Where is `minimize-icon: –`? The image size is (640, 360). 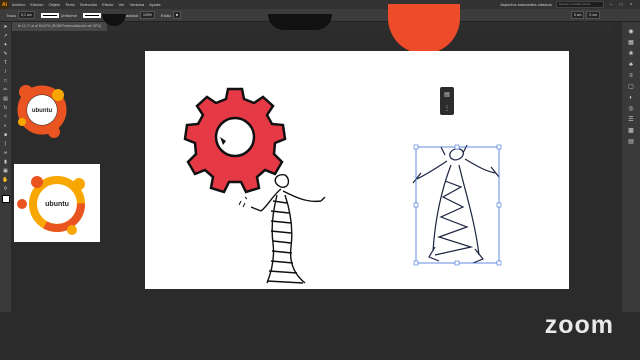 minimize-icon: – is located at coordinates (611, 5).